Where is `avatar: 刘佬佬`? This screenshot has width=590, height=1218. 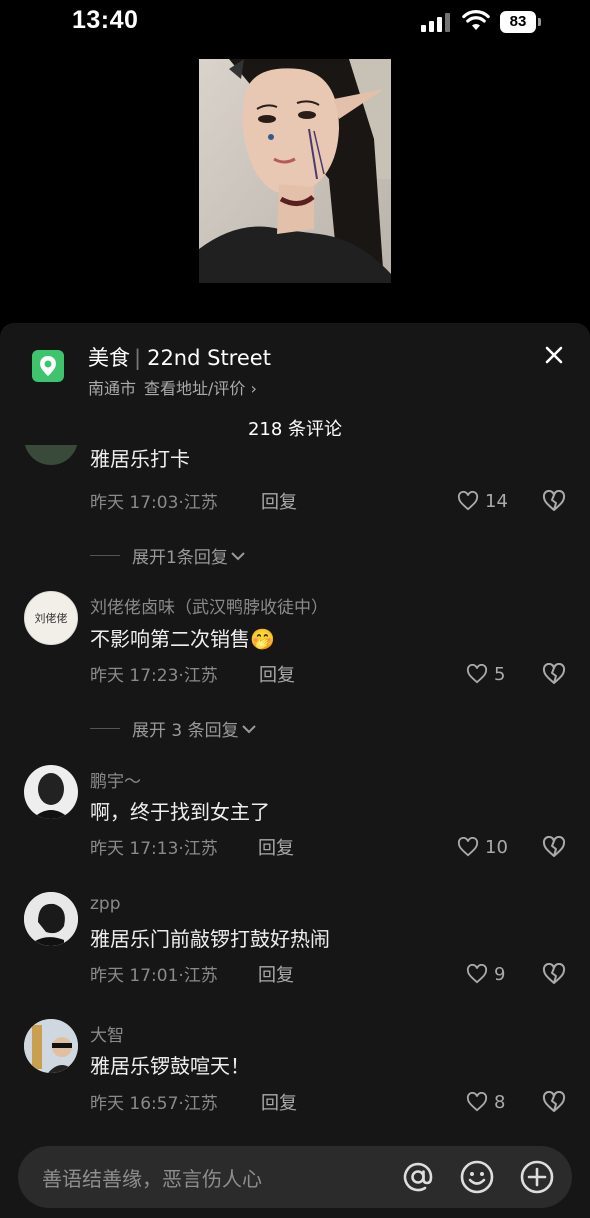
avatar: 刘佬佬 is located at coordinates (51, 618).